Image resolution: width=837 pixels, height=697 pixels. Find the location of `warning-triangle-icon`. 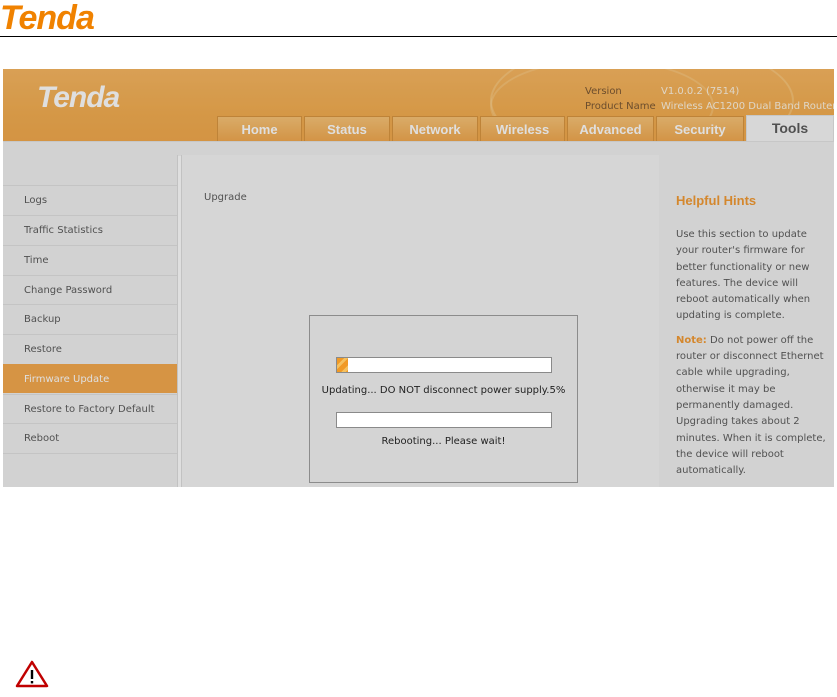

warning-triangle-icon is located at coordinates (32, 676).